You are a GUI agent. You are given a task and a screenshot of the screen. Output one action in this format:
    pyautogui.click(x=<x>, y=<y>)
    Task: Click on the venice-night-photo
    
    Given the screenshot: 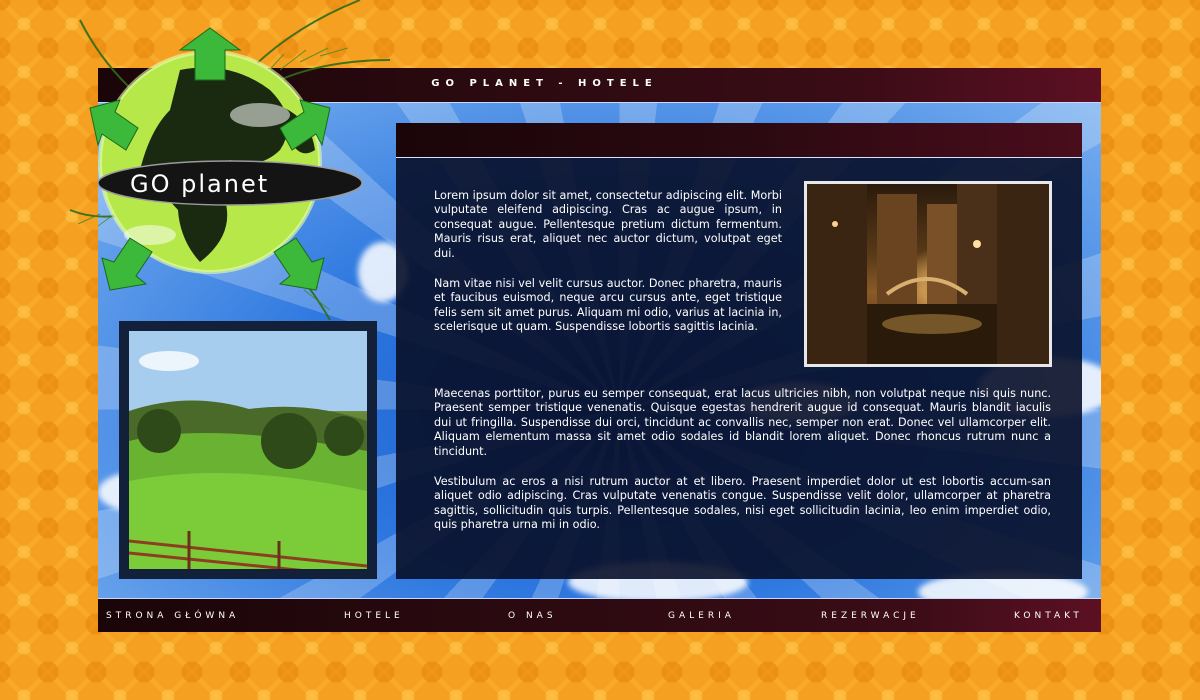 What is the action you would take?
    pyautogui.click(x=928, y=274)
    